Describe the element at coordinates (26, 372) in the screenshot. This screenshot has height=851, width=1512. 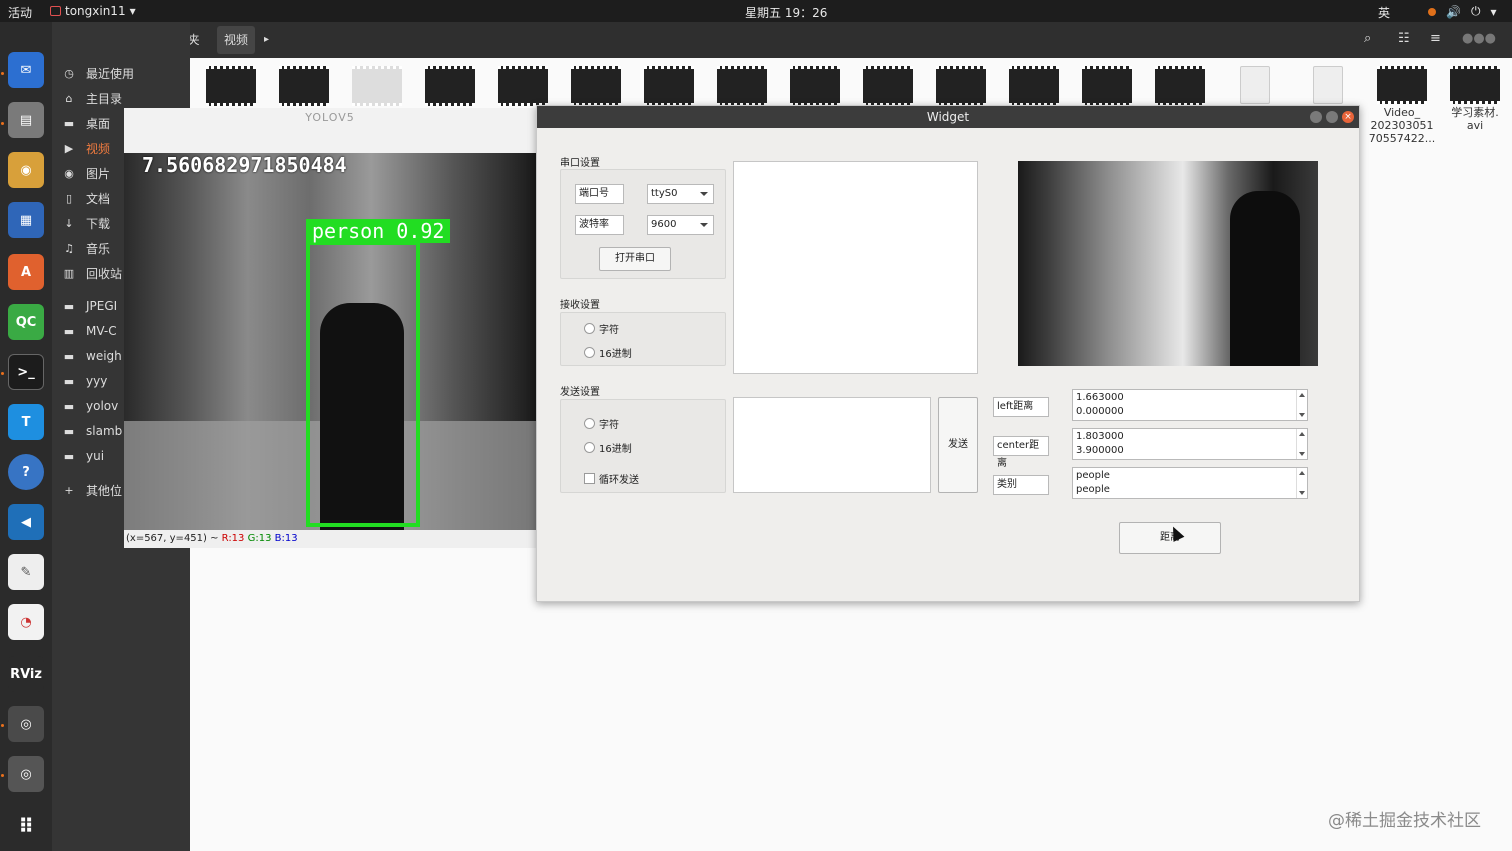
I see `terminal-icon: >_` at that location.